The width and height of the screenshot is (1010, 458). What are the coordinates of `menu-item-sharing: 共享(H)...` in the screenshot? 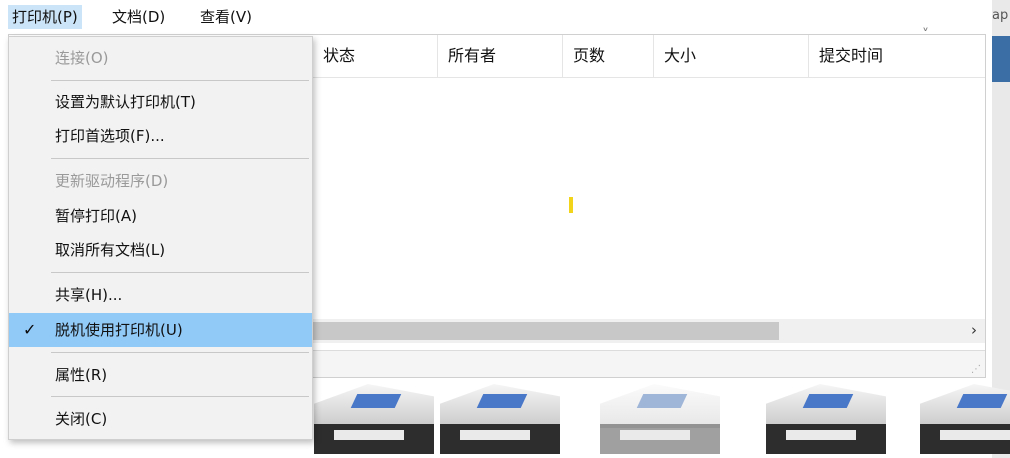 It's located at (160, 295).